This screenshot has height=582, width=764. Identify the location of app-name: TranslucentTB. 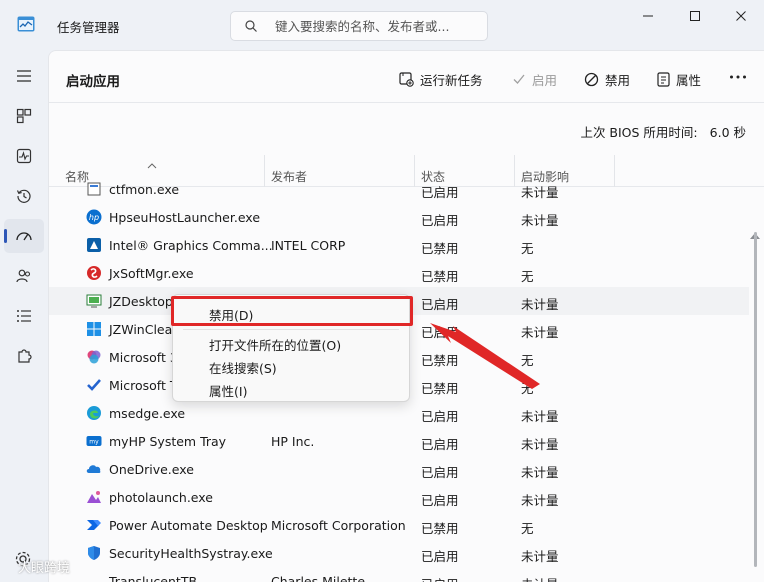
(153, 578).